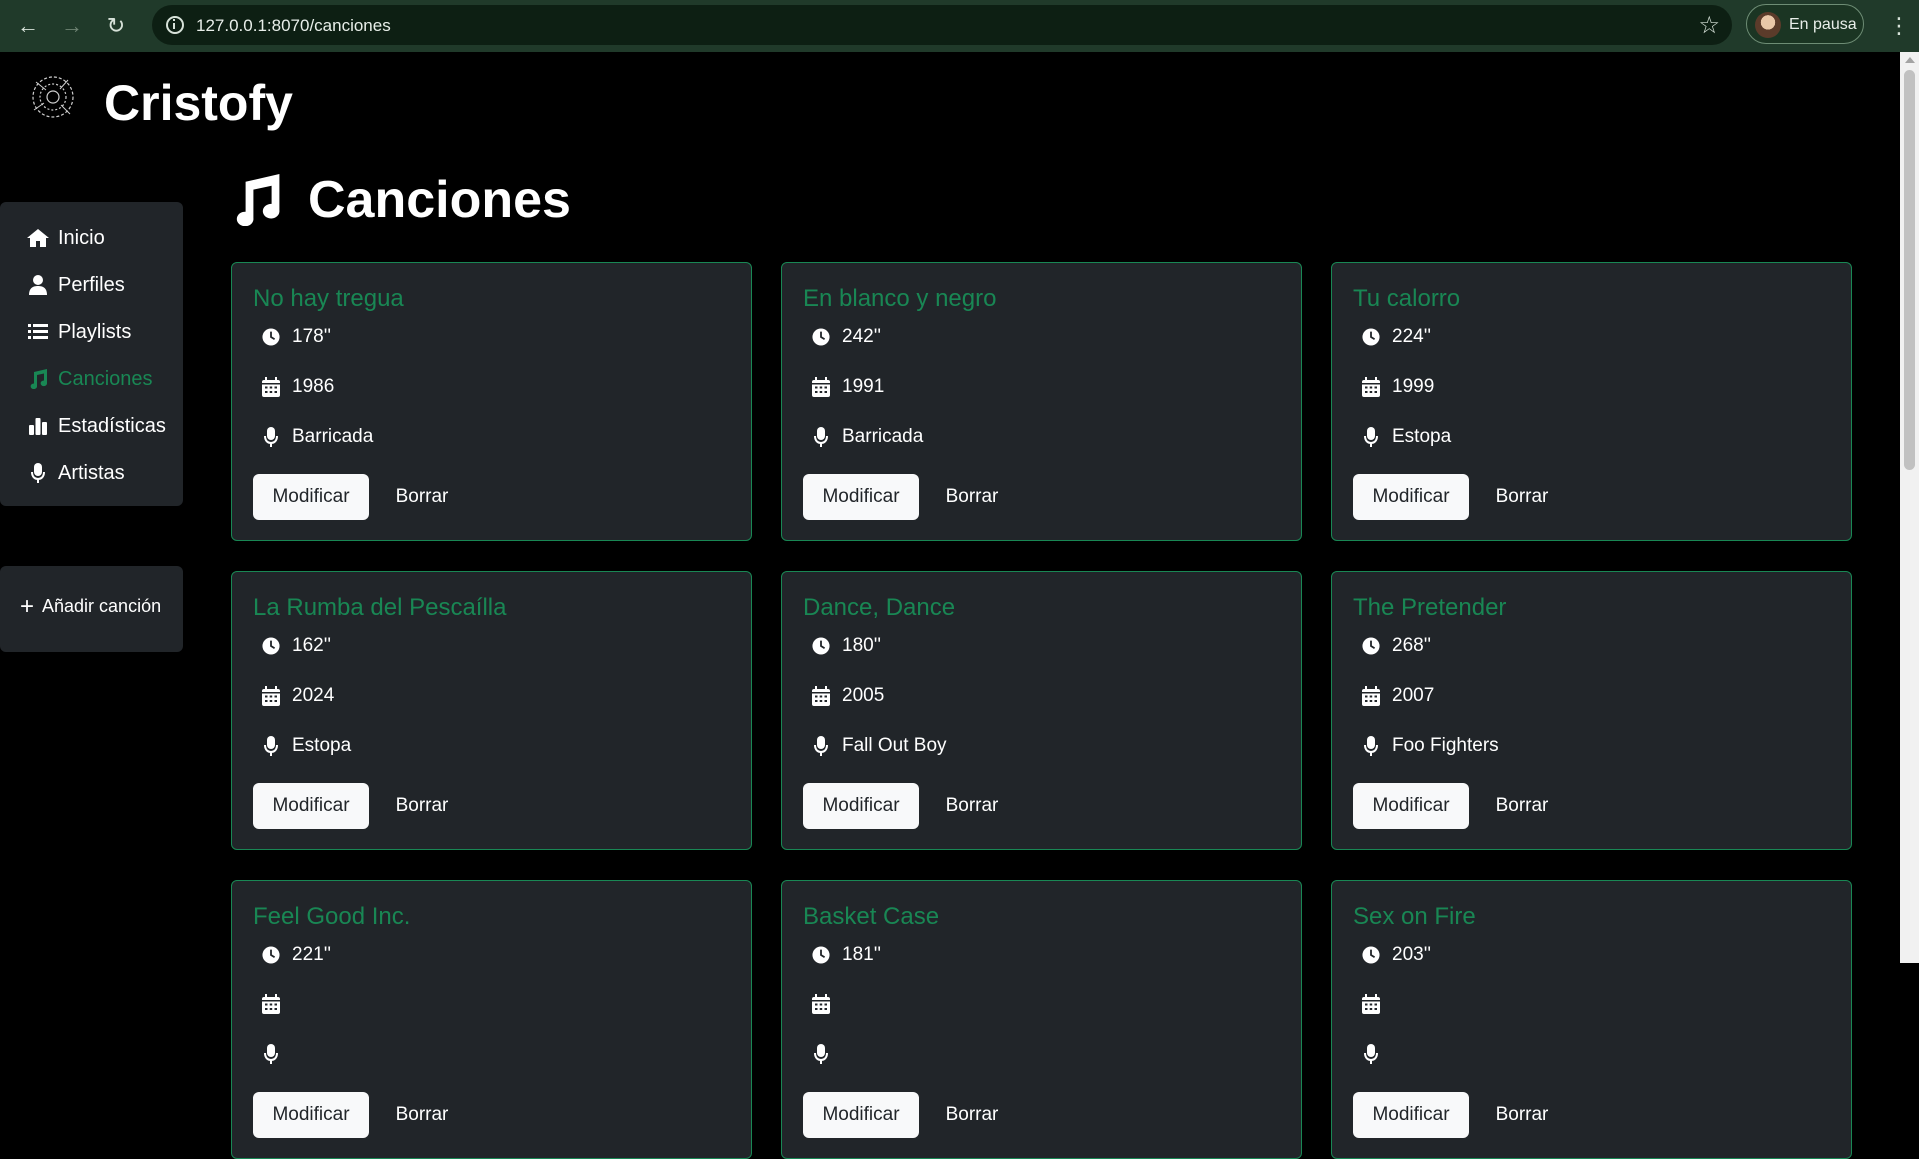  Describe the element at coordinates (293, 26) in the screenshot. I see `url-text: 127.0.0.1:8070/canciones` at that location.